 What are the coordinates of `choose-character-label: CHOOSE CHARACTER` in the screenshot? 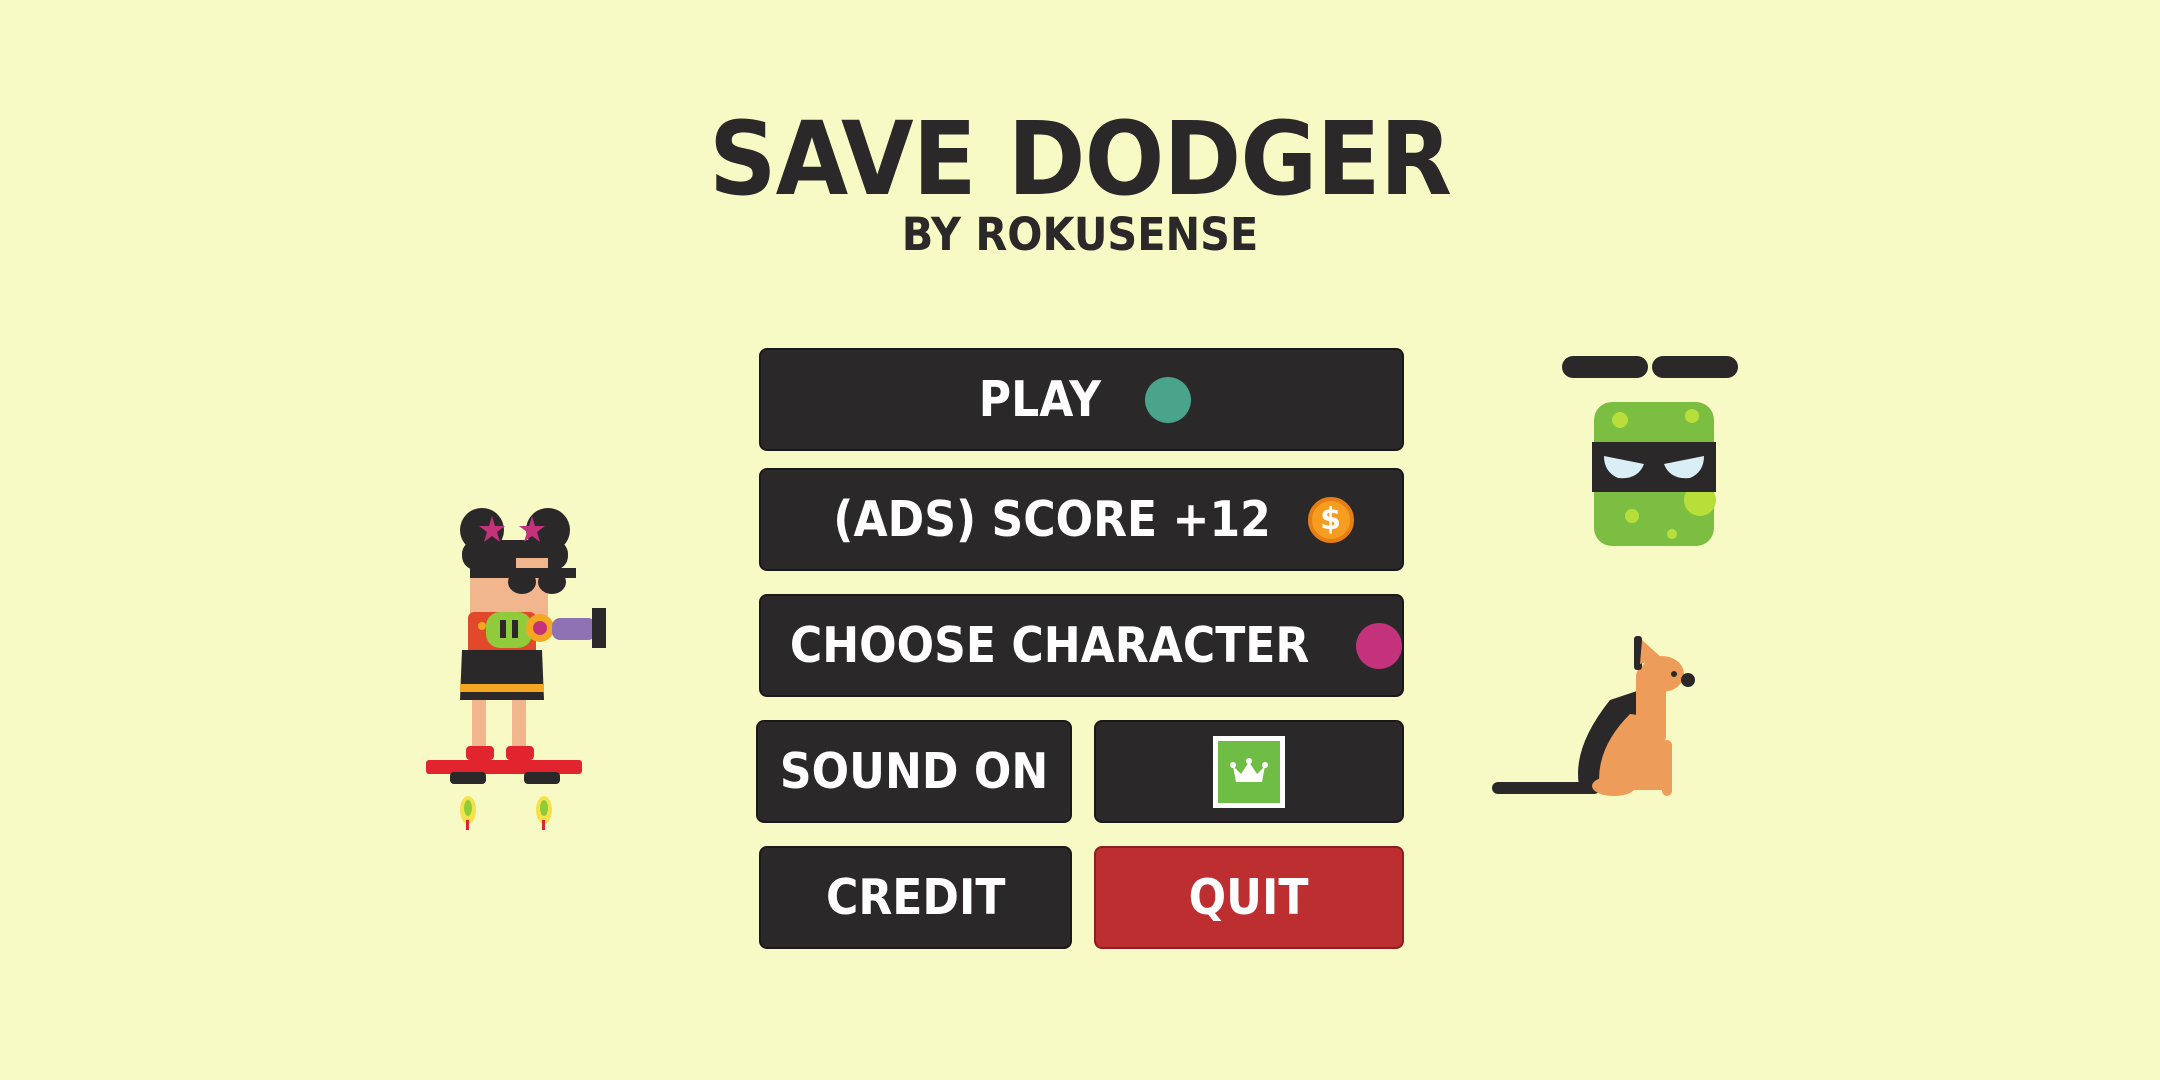 It's located at (1049, 645).